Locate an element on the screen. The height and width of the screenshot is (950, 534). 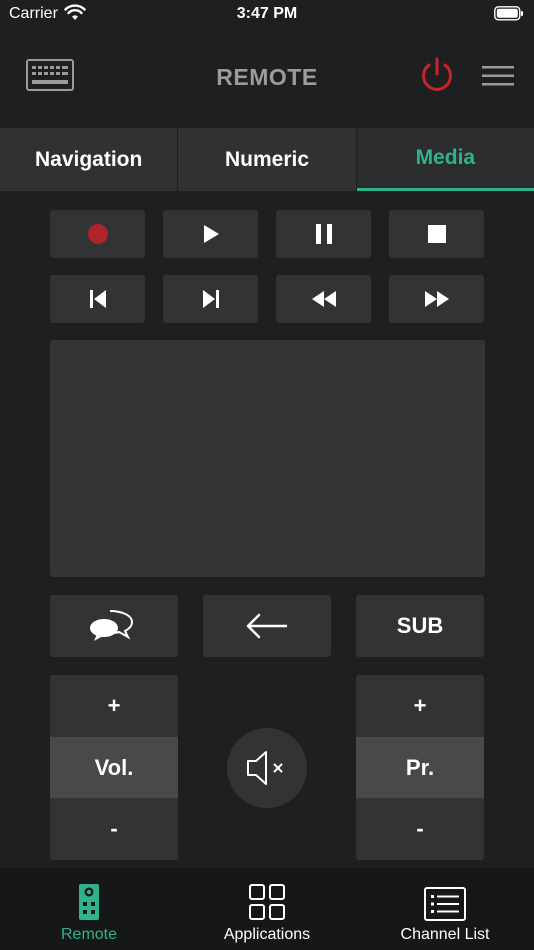
volume-down-button: - is located at coordinates (114, 829).